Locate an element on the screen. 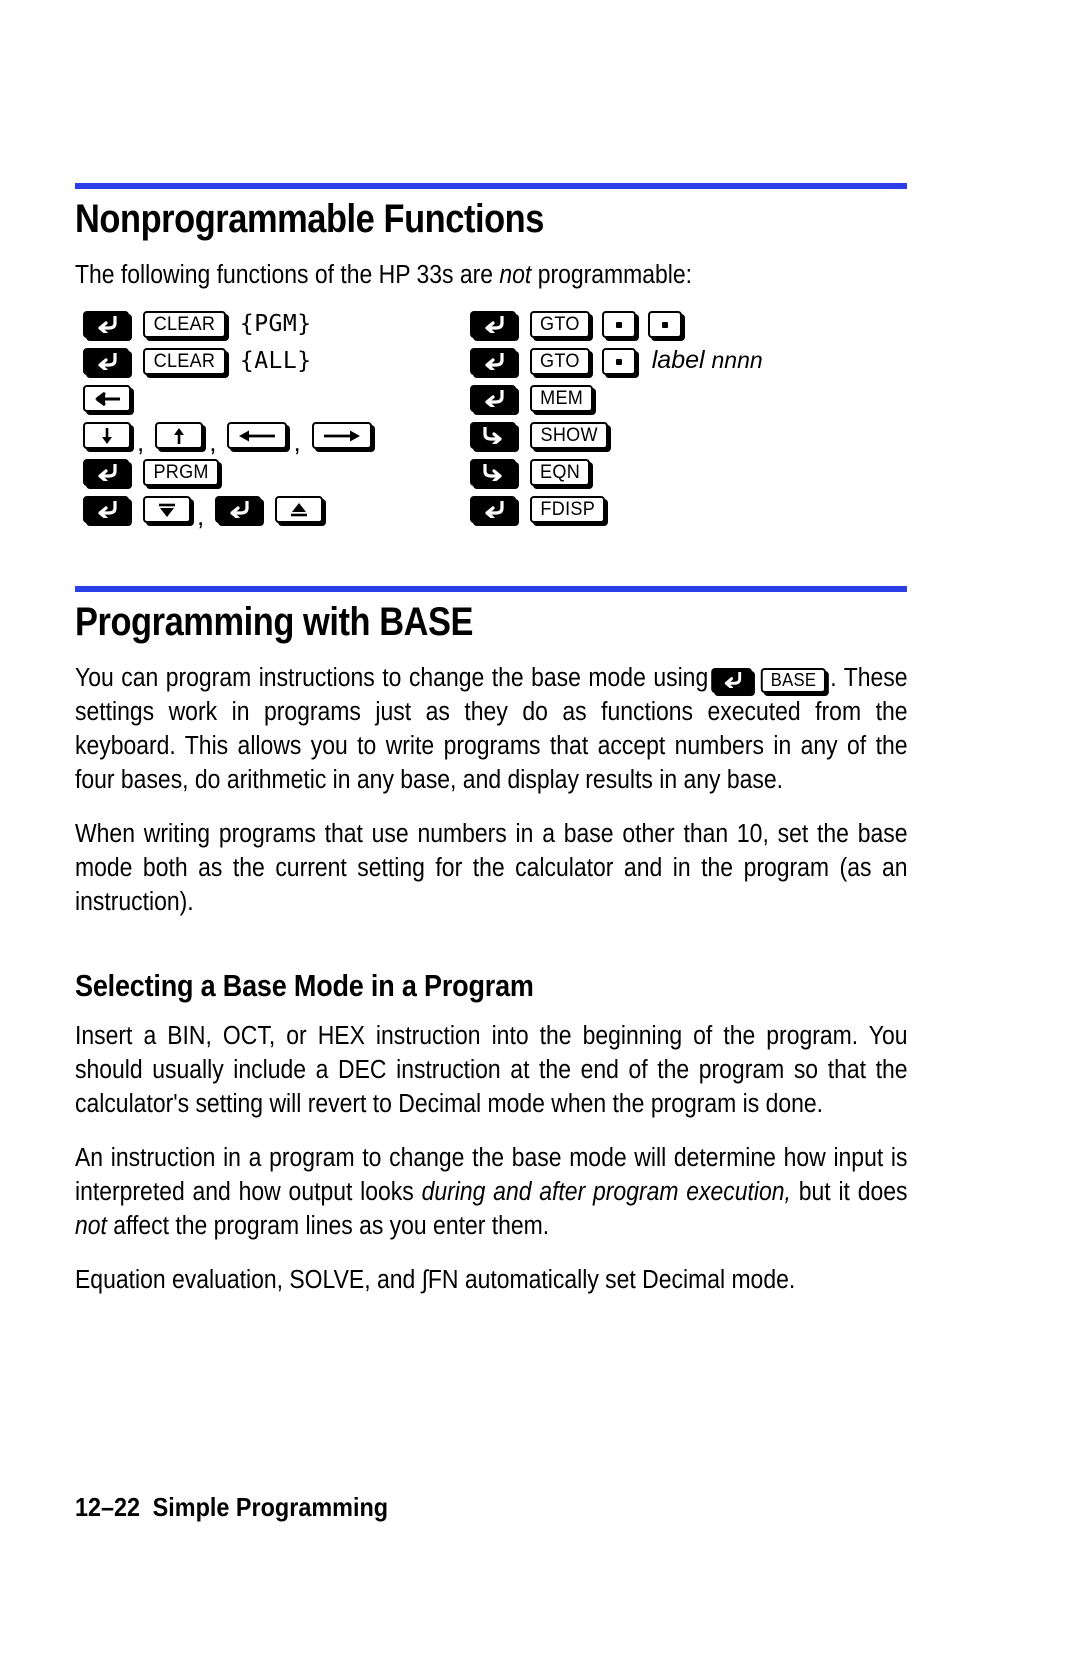 The image size is (1080, 1672). key-column-right: GTO GTO label nnnn MEM SHOW EQN FDISP is located at coordinates (616, 417).